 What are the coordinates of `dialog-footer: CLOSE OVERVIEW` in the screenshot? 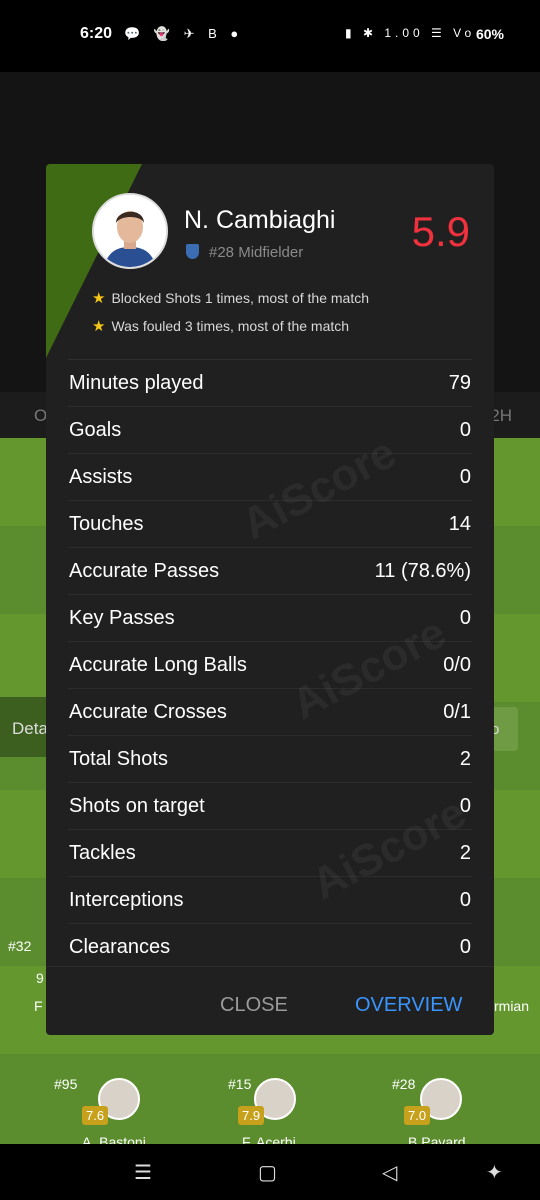 It's located at (270, 1000).